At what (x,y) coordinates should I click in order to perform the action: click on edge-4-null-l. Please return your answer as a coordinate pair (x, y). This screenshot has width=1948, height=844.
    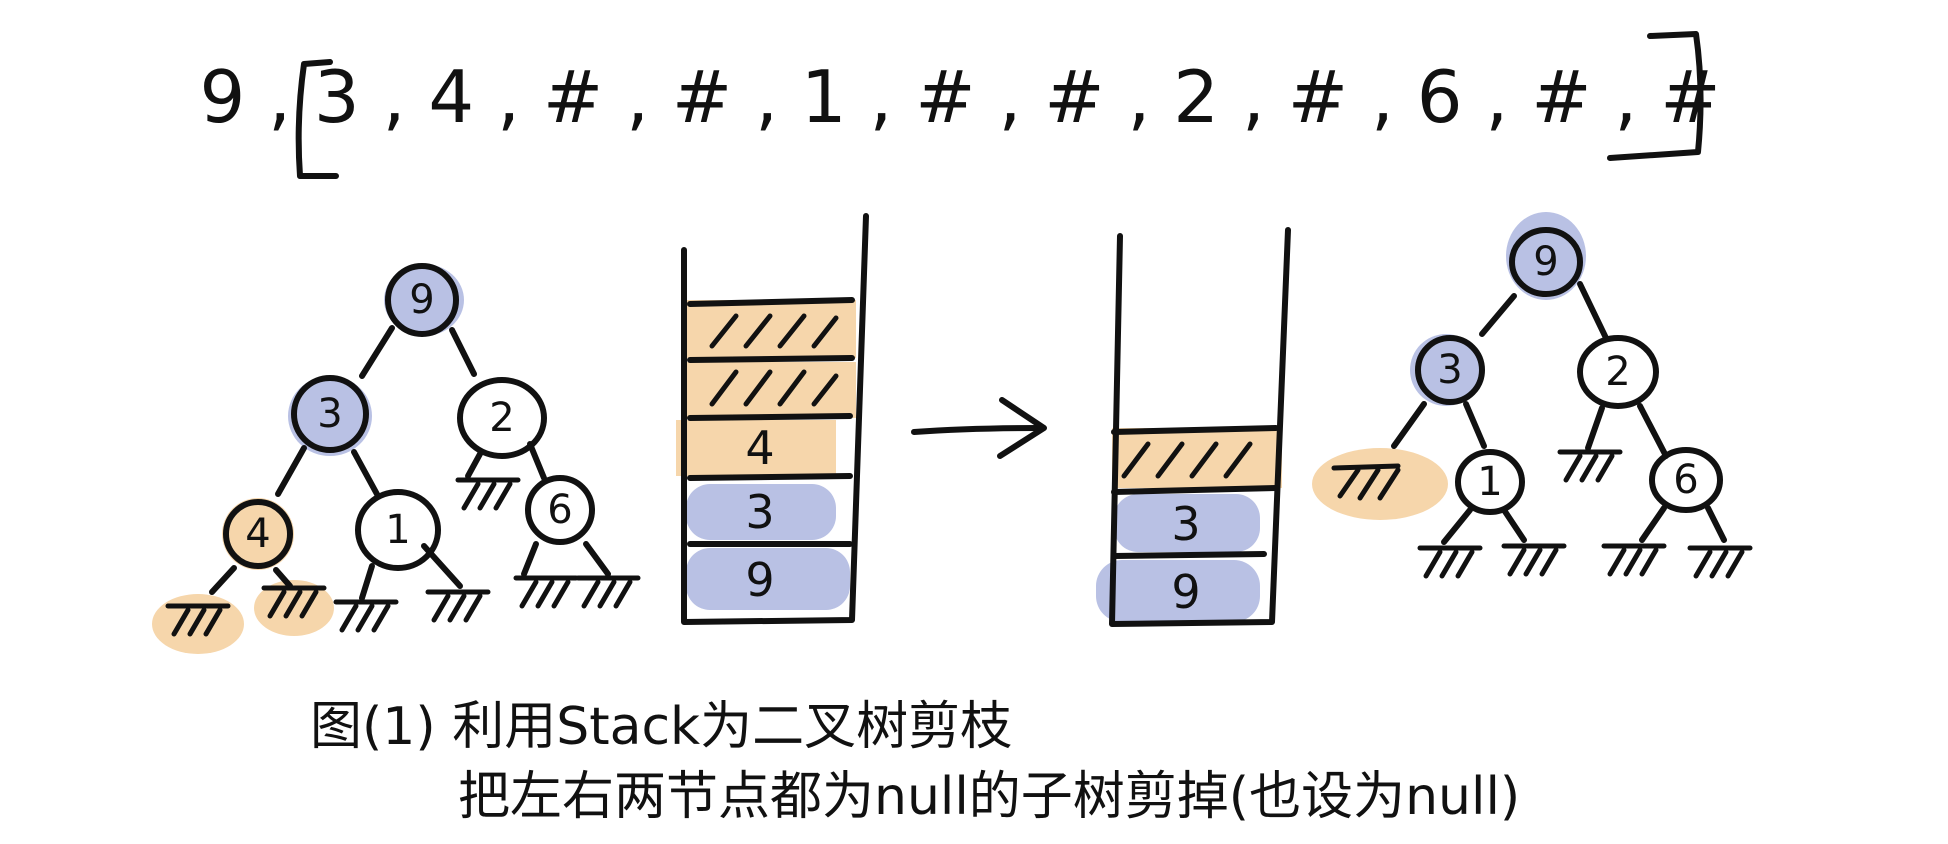
    Looking at the image, I should click on (223, 580).